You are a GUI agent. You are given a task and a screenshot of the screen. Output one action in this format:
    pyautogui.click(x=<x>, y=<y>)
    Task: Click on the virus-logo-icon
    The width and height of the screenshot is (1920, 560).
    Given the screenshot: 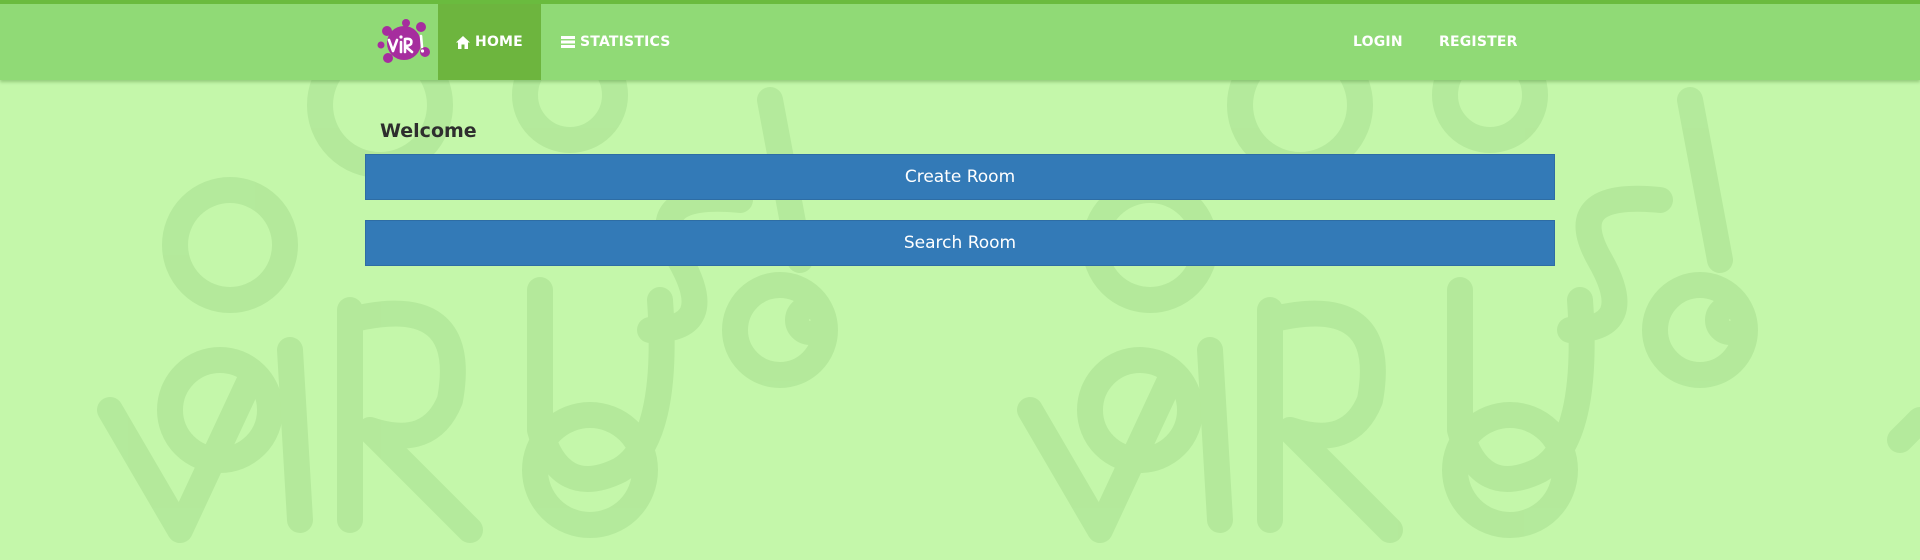 What is the action you would take?
    pyautogui.click(x=403, y=41)
    